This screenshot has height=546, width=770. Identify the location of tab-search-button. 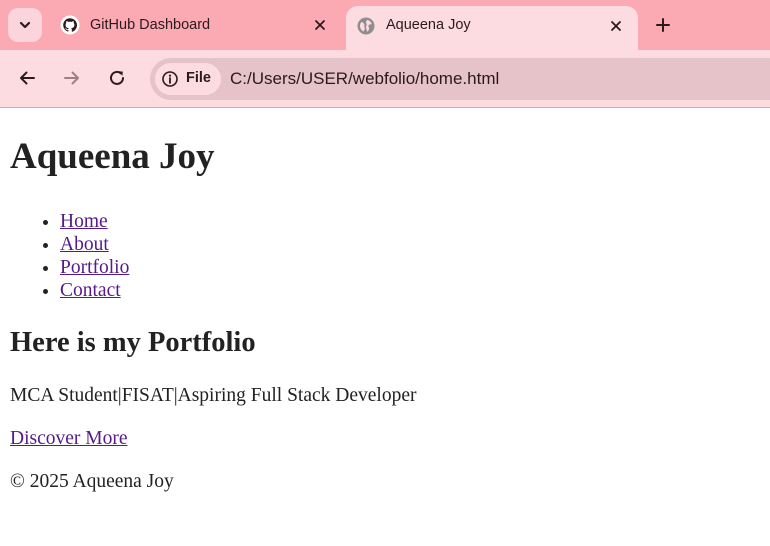
(25, 25).